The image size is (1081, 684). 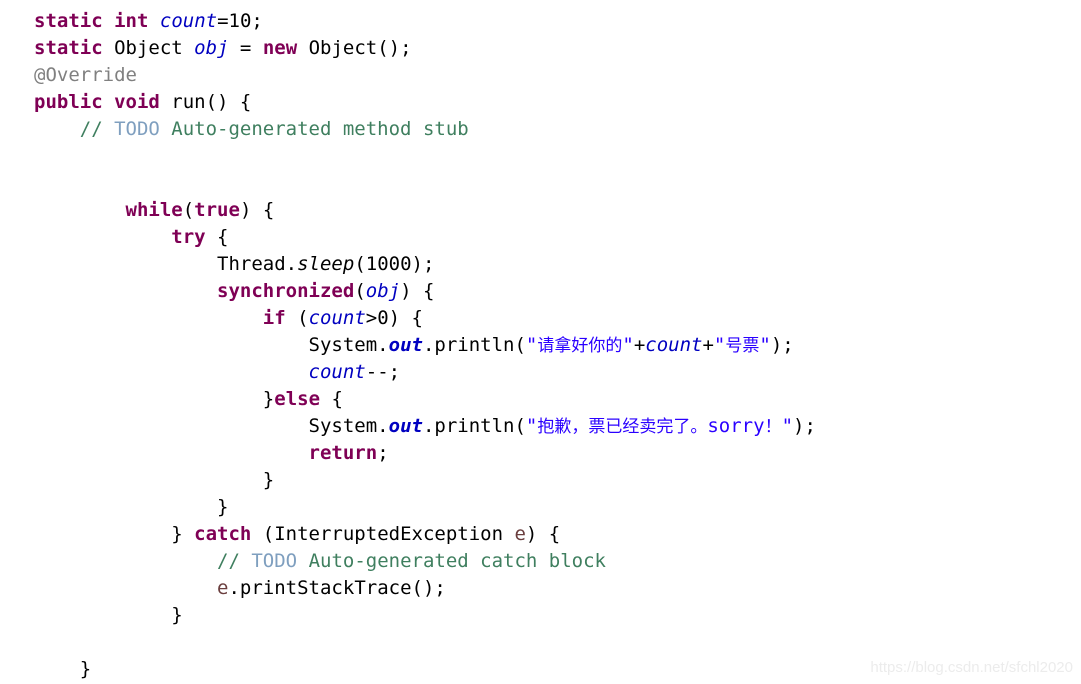 I want to click on code-token: =, so click(x=245, y=48).